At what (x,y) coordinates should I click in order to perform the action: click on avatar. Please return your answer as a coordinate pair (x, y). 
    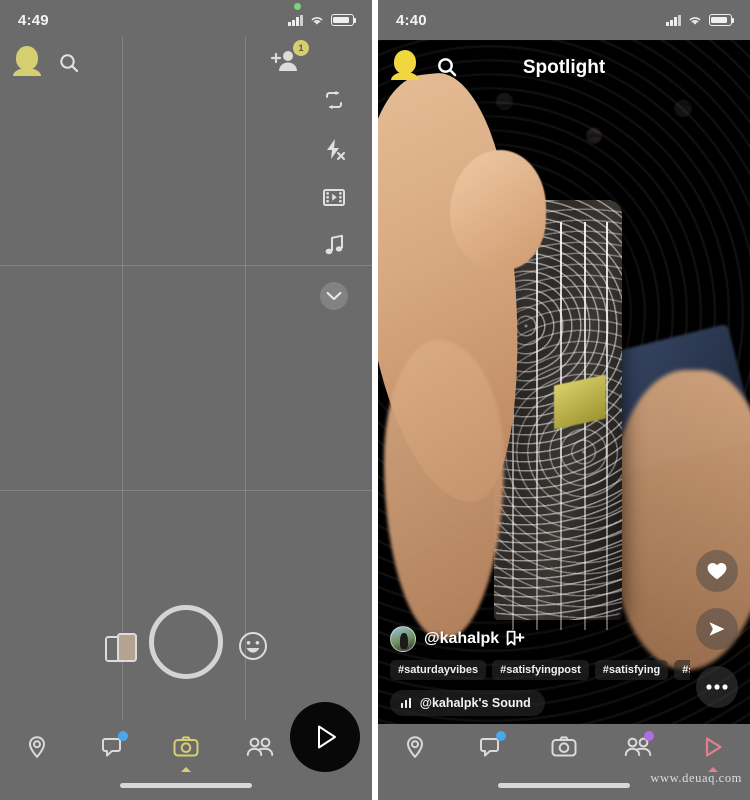
    Looking at the image, I should click on (403, 639).